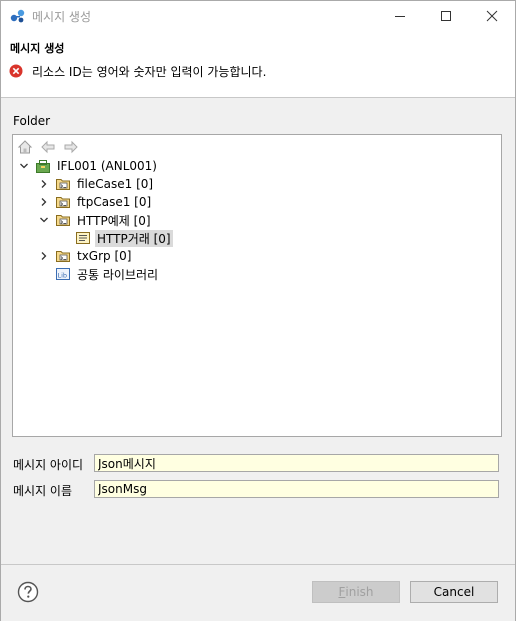 This screenshot has height=621, width=516. I want to click on cancel-button: Cancel, so click(454, 592).